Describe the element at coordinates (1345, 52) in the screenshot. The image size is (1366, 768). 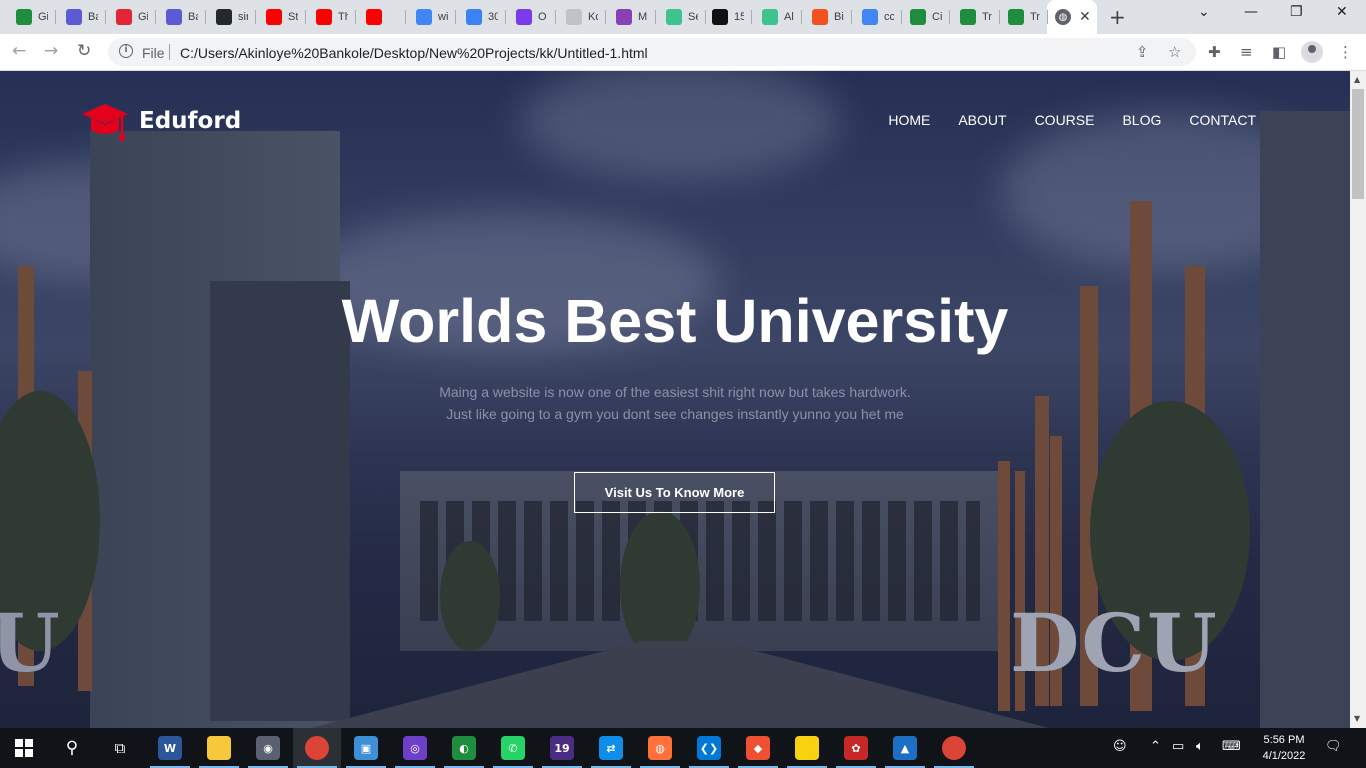
I see `menu-icon: ⋮` at that location.